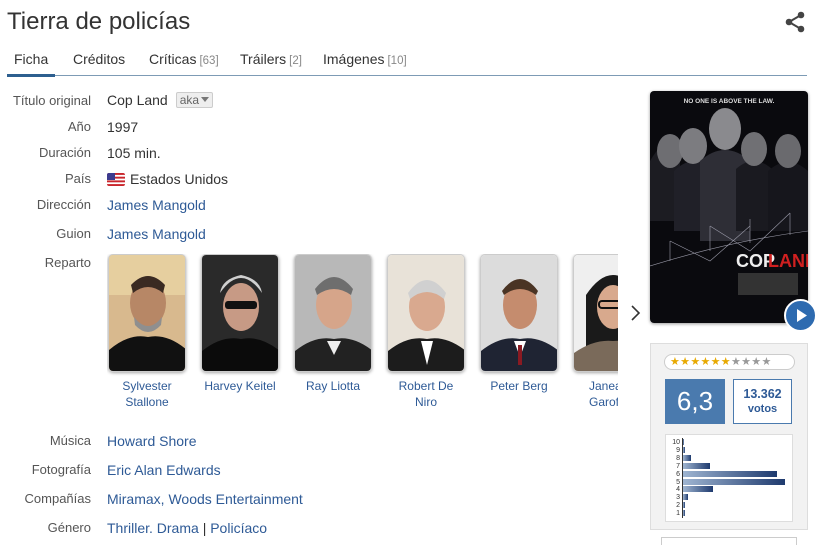 The width and height of the screenshot is (821, 545). Describe the element at coordinates (156, 205) in the screenshot. I see `director-link: James Mangold` at that location.